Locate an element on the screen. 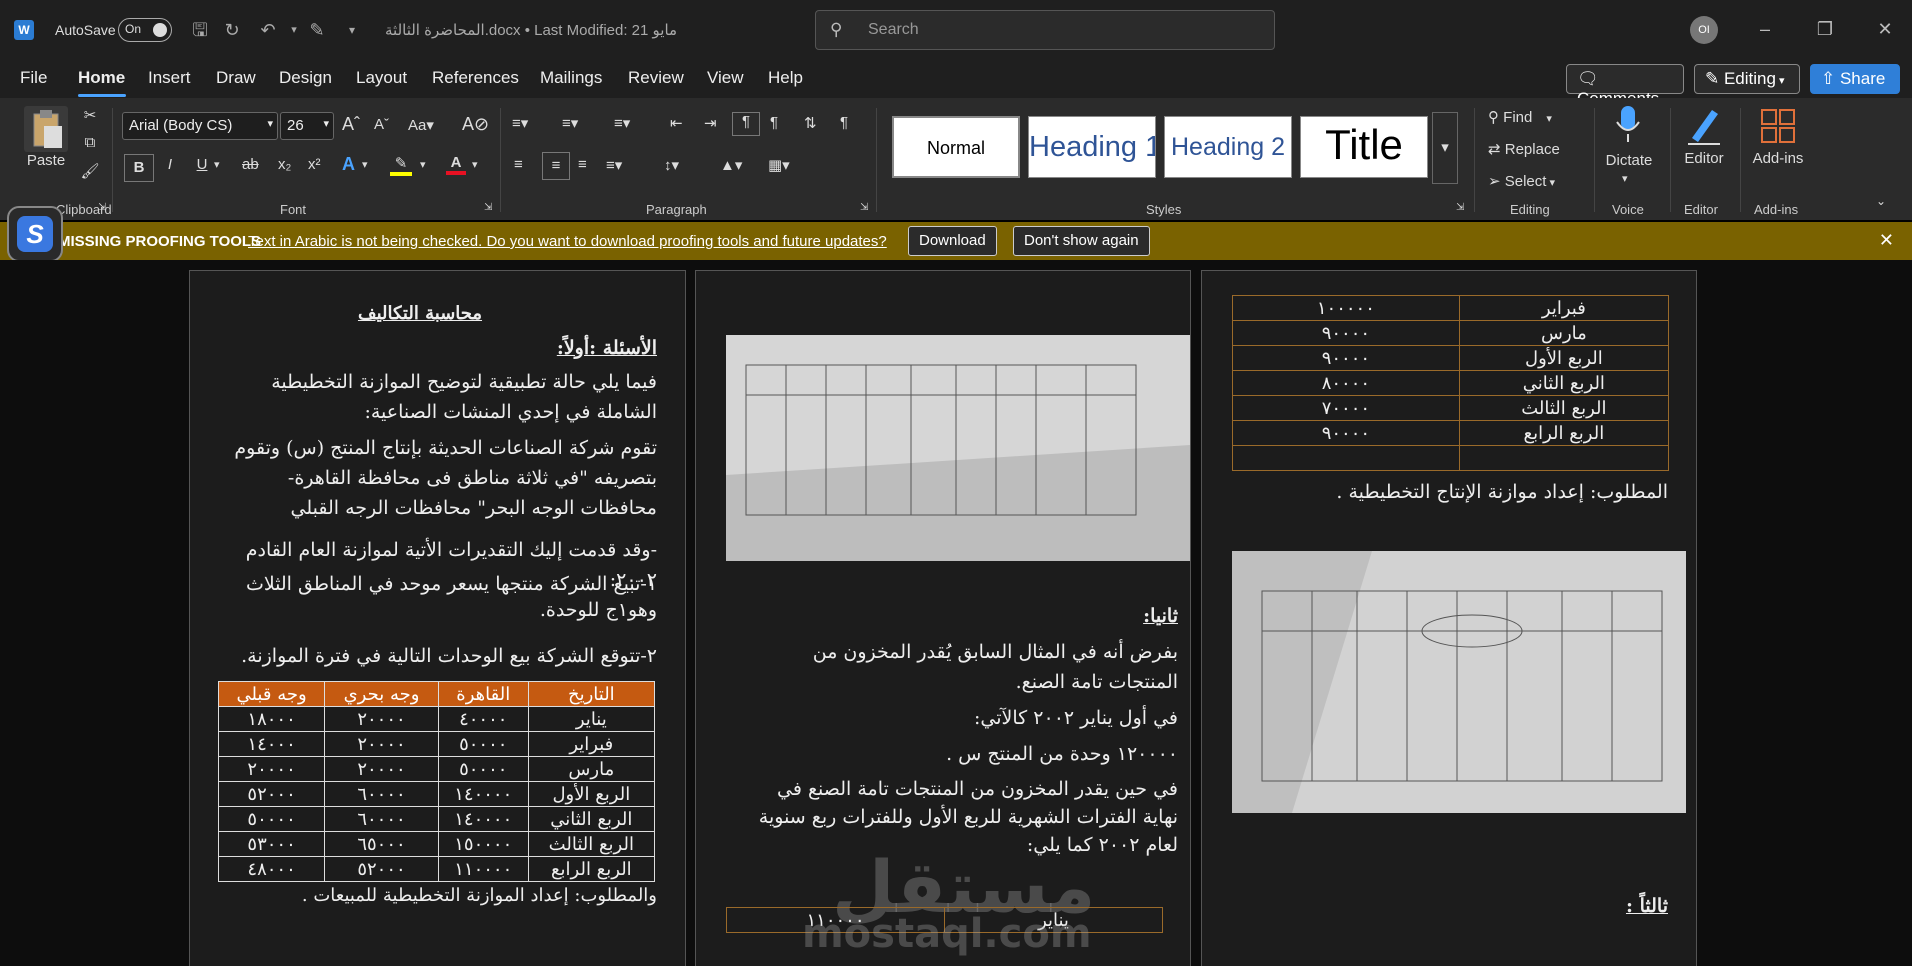 The width and height of the screenshot is (1912, 966). ltr-direction-icon: ¶ is located at coordinates (746, 124).